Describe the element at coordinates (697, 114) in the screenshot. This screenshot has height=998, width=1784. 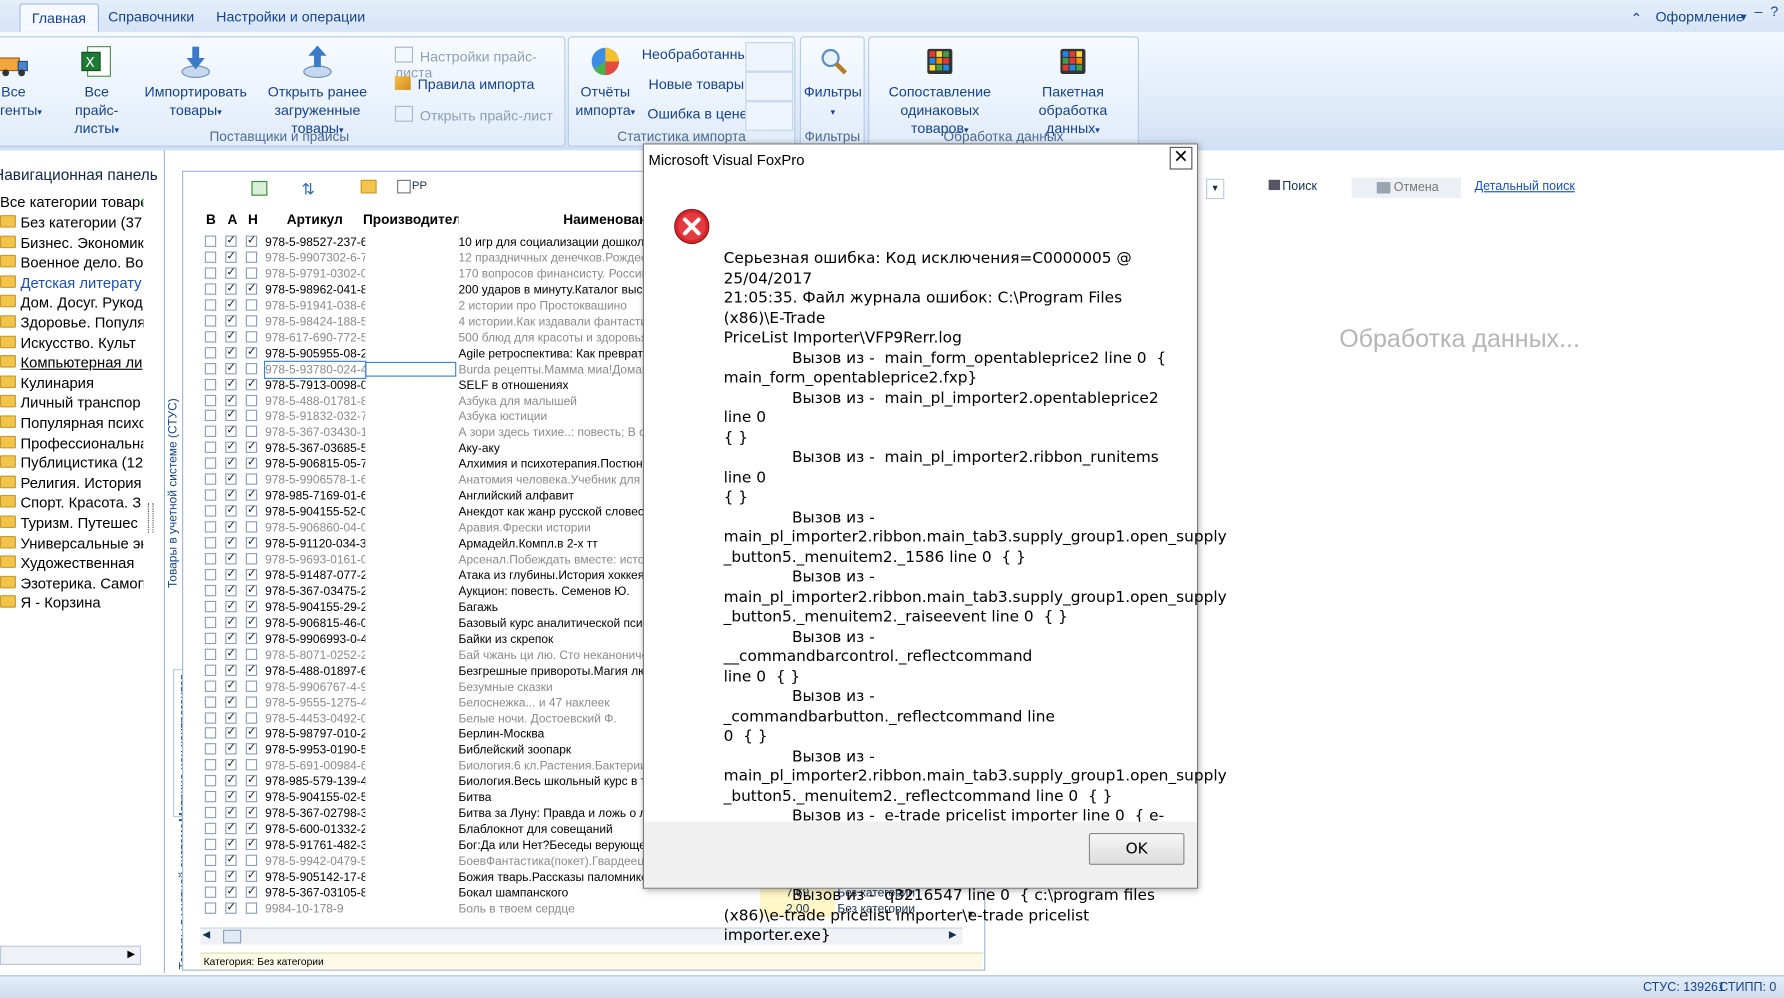
I see `price-error-link: Ошибка в цене` at that location.